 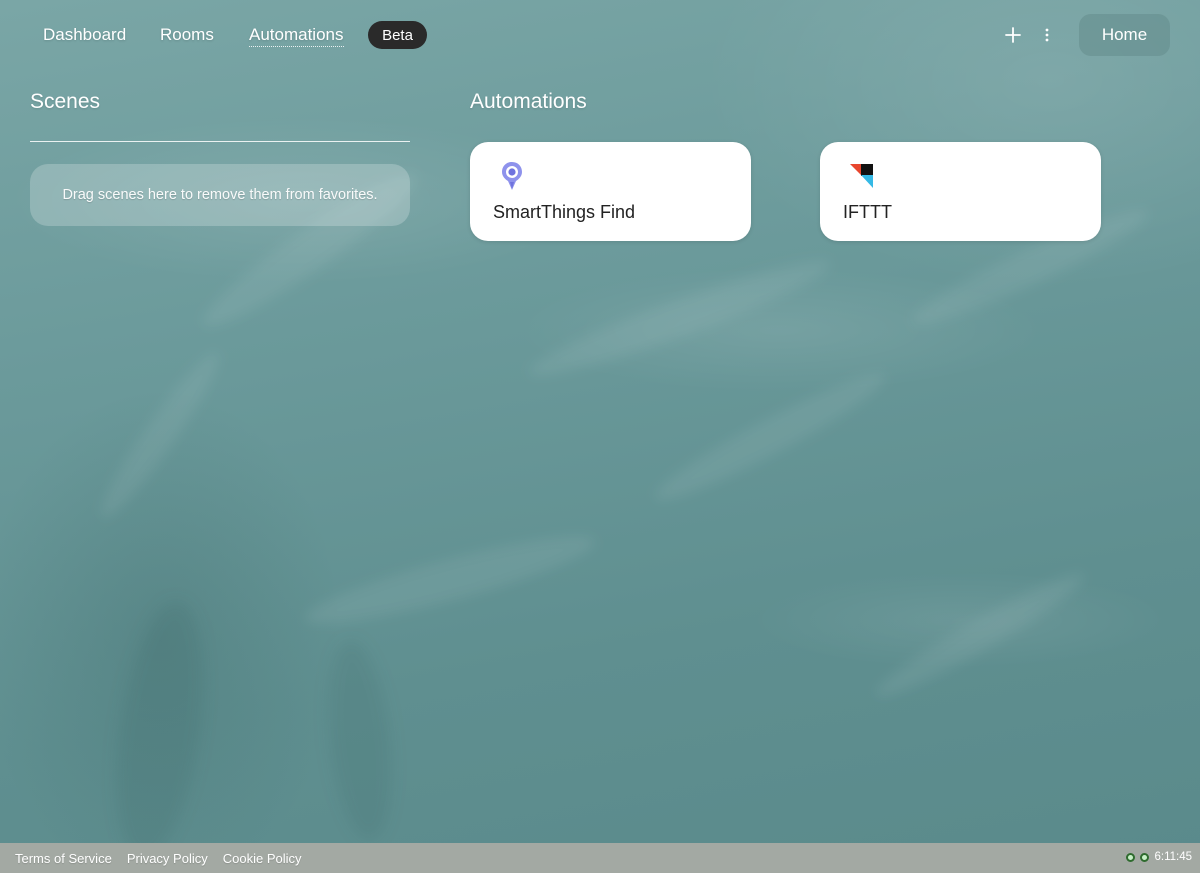 I want to click on status-area: 6:11:45, so click(x=1159, y=857).